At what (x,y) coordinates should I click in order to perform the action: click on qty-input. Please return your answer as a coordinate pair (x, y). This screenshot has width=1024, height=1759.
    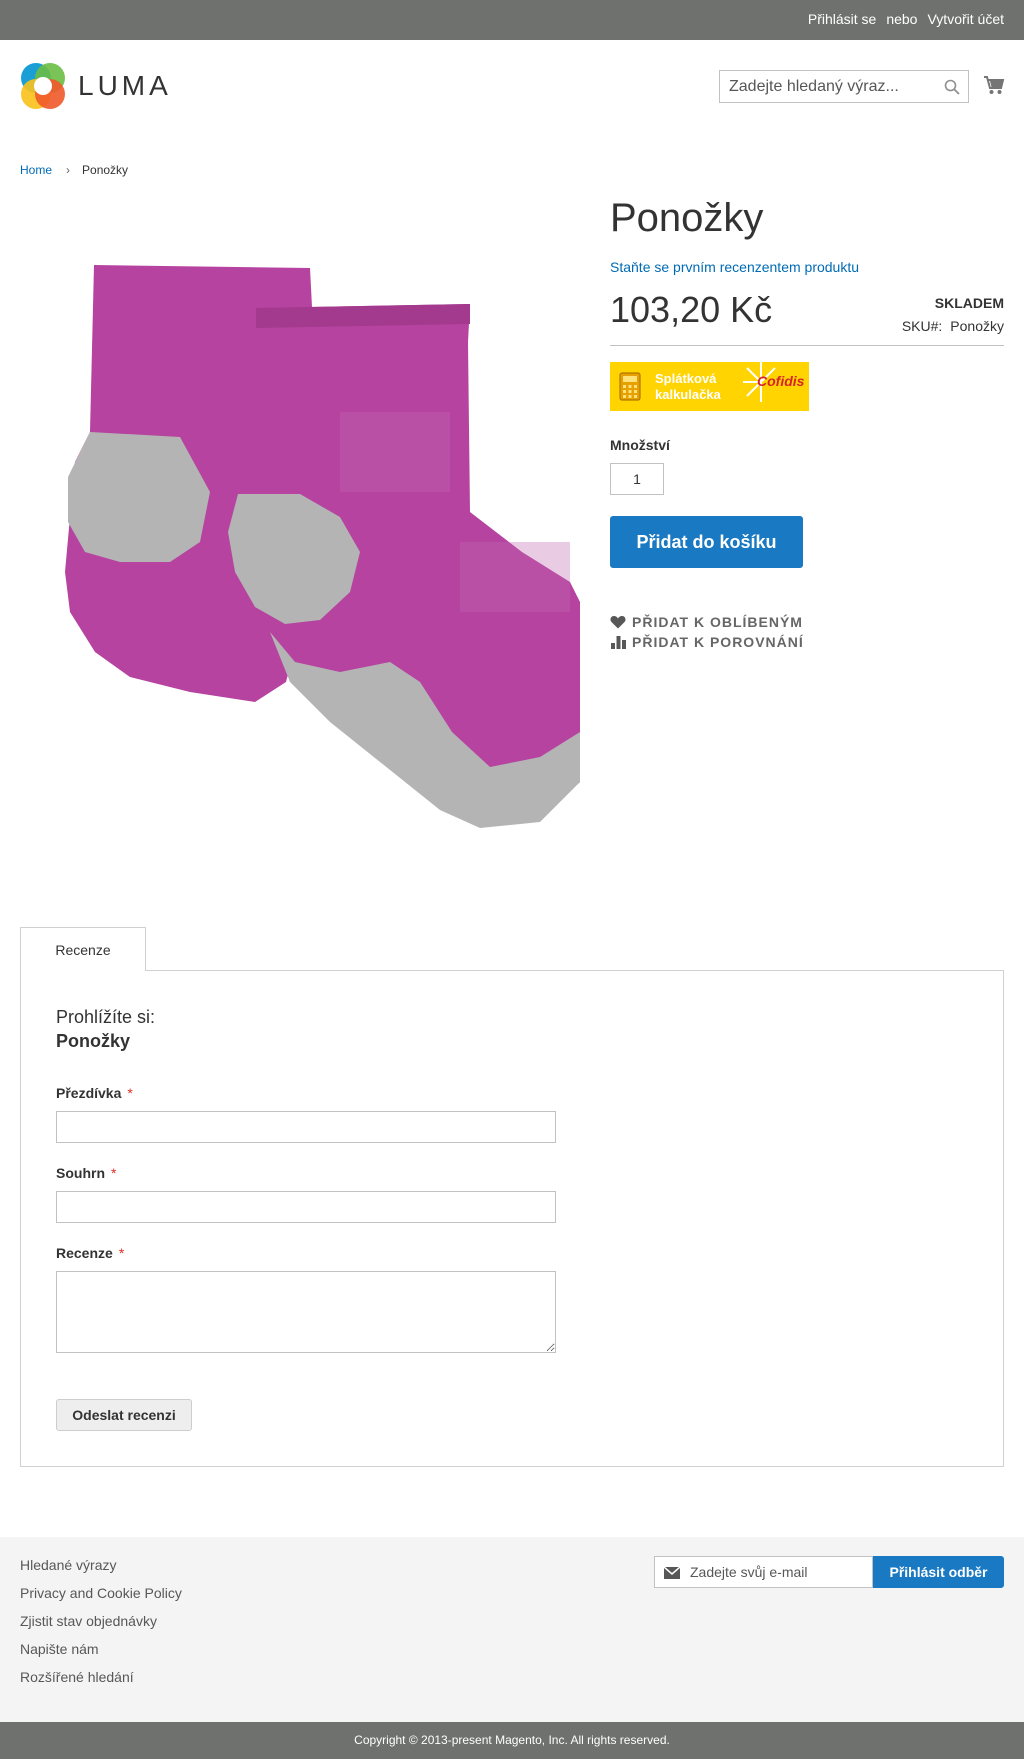
    Looking at the image, I should click on (637, 479).